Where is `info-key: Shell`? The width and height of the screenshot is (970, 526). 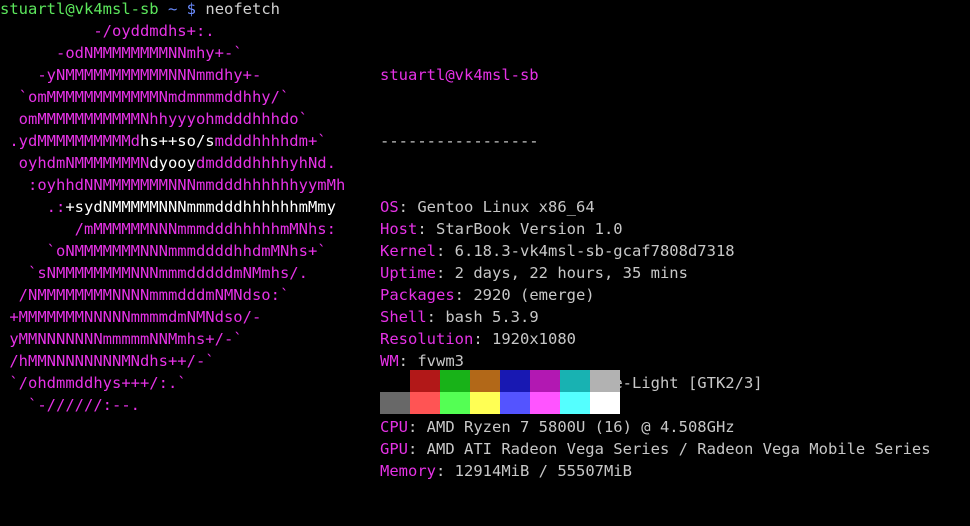
info-key: Shell is located at coordinates (403, 317).